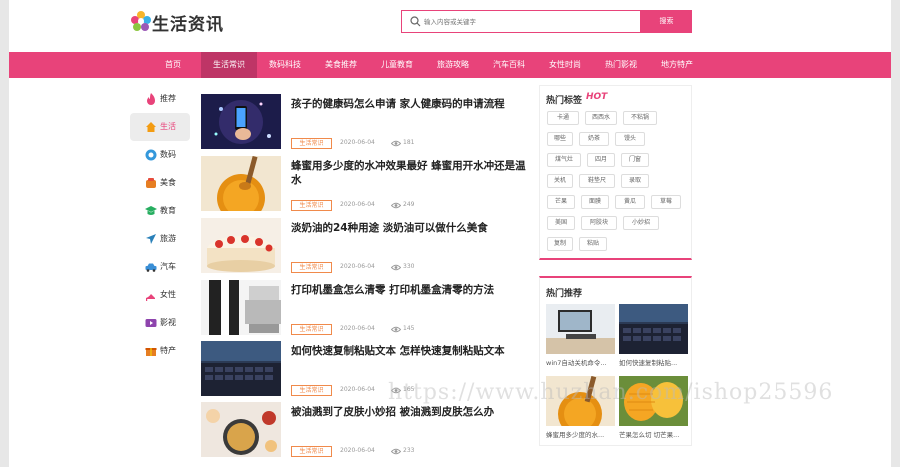 Image resolution: width=900 pixels, height=467 pixels. I want to click on tag-link: 粘贴, so click(593, 244).